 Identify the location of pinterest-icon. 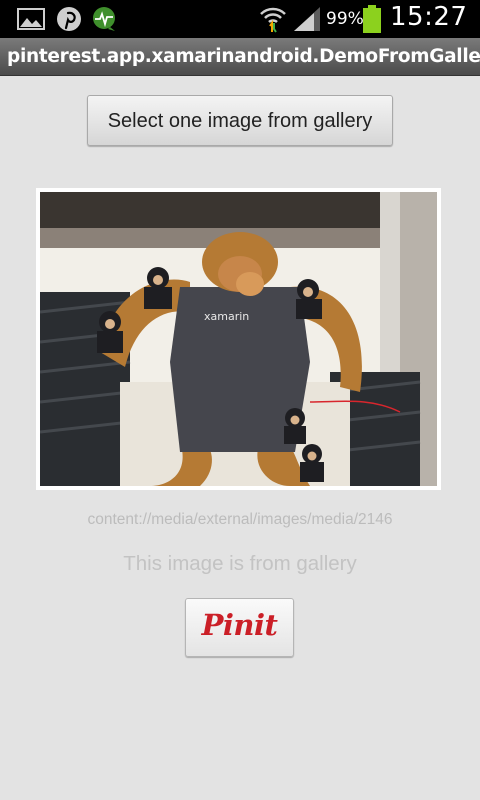
(69, 19).